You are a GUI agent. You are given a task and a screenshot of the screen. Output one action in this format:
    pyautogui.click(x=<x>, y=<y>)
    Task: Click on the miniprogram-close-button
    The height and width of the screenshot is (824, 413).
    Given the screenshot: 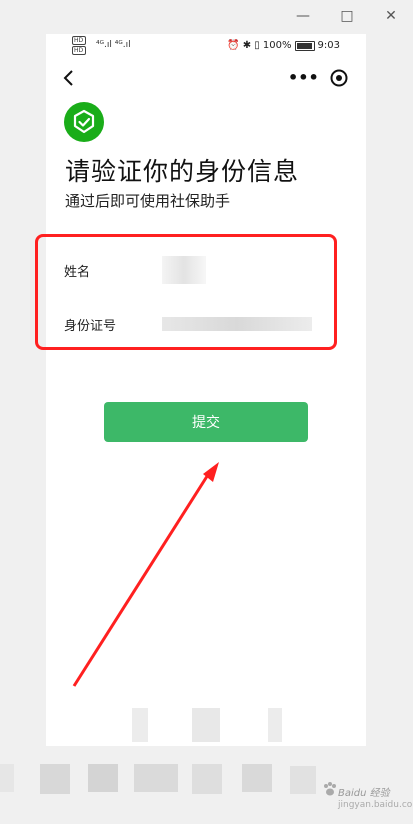 What is the action you would take?
    pyautogui.click(x=339, y=78)
    